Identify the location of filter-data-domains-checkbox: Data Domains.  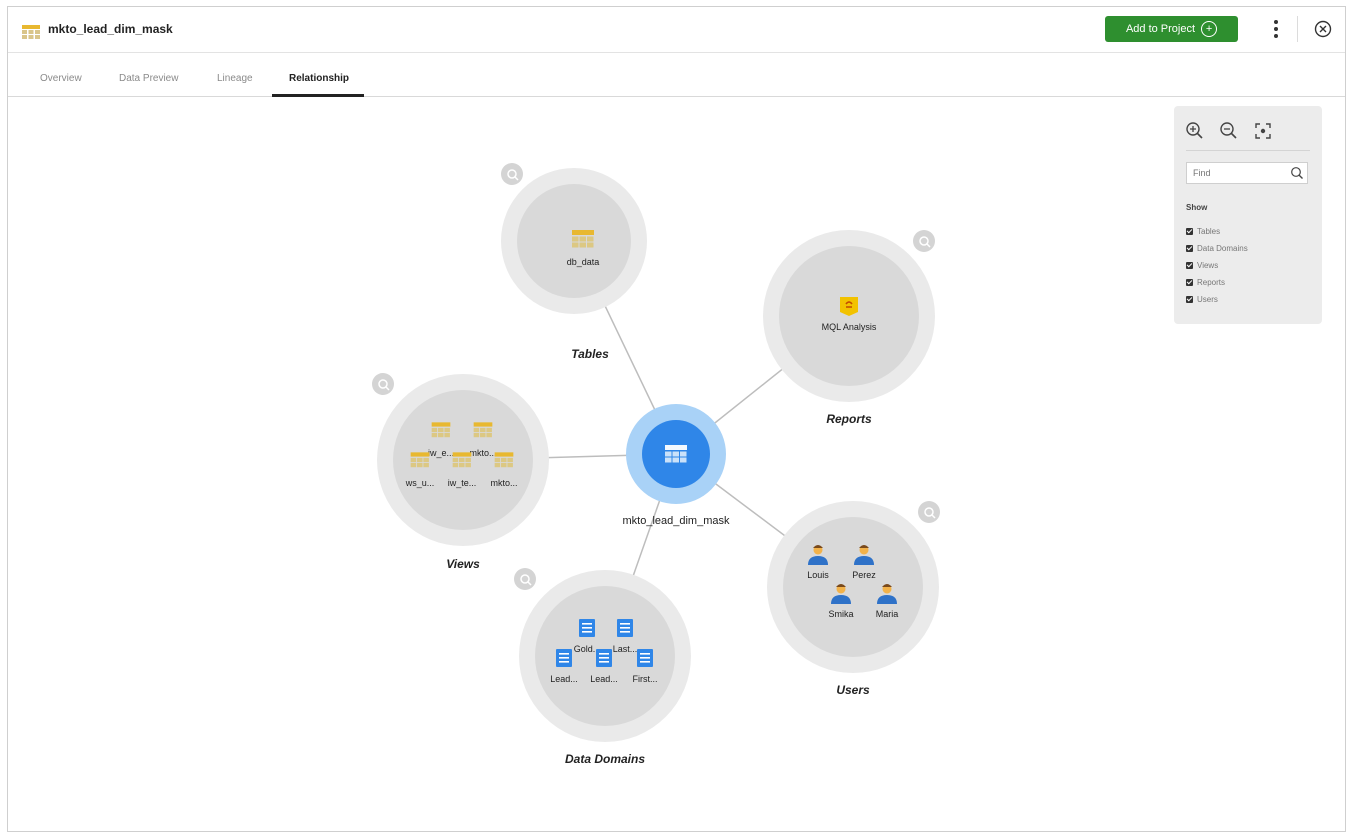
(1217, 248).